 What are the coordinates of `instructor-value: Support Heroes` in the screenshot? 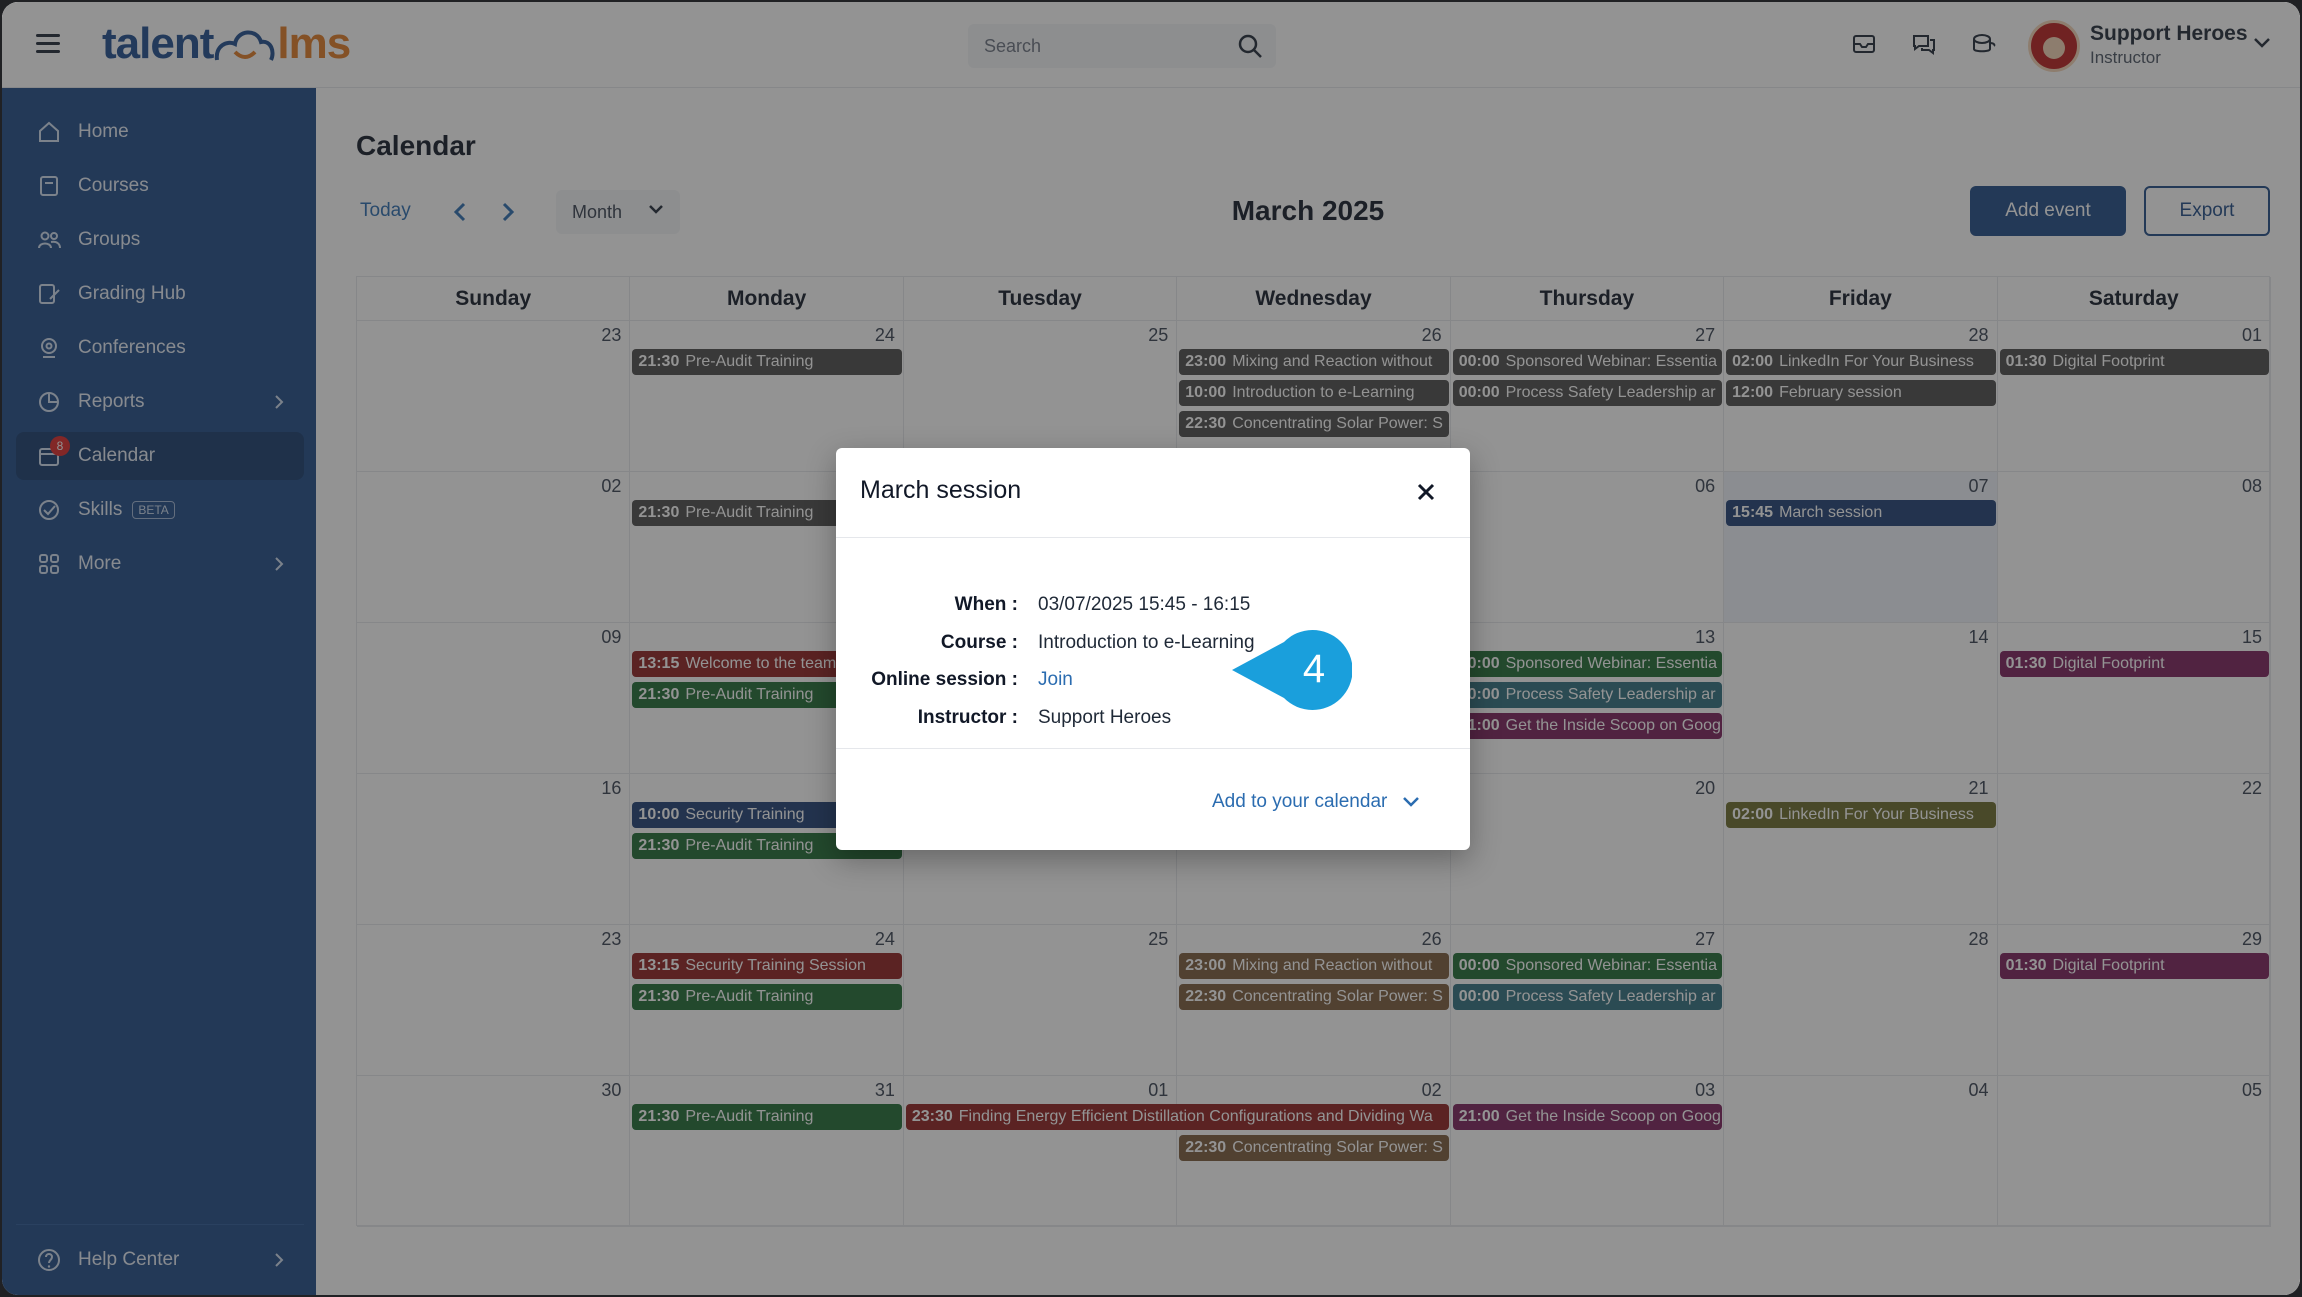 It's located at (1105, 717).